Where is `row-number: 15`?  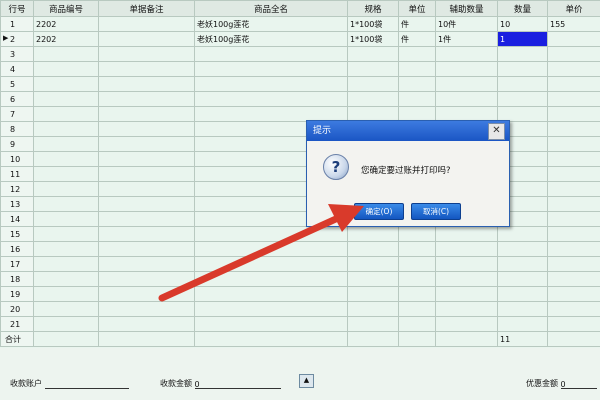
row-number: 15 is located at coordinates (17, 234).